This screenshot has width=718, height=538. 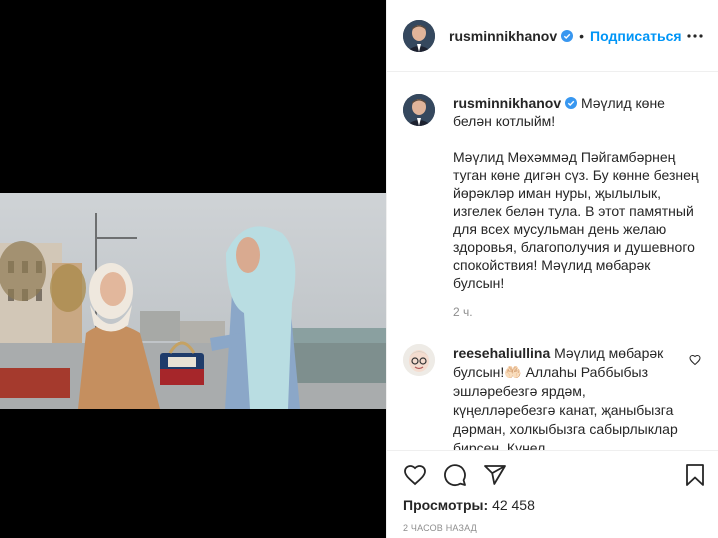 I want to click on heart-outline-icon, so click(x=695, y=360).